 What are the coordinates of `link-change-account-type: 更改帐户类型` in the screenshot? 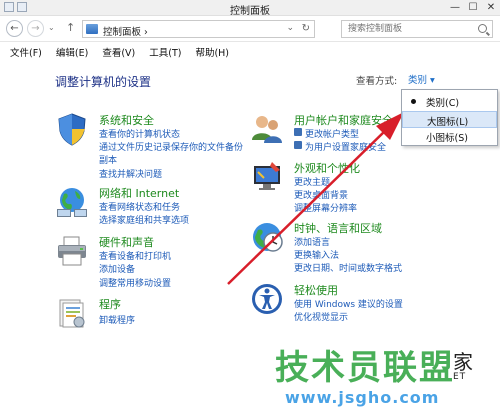 It's located at (326, 133).